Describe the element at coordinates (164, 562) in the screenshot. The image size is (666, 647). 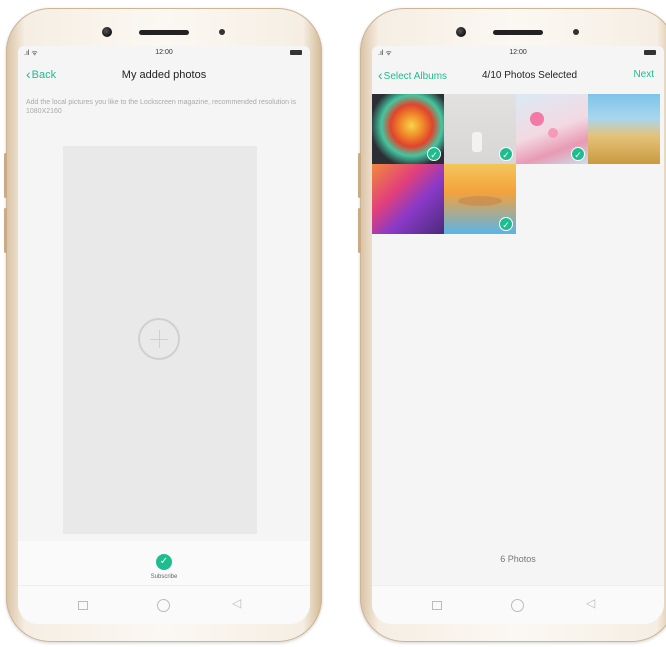
I see `subscribe-checkmark-icon: ✓` at that location.